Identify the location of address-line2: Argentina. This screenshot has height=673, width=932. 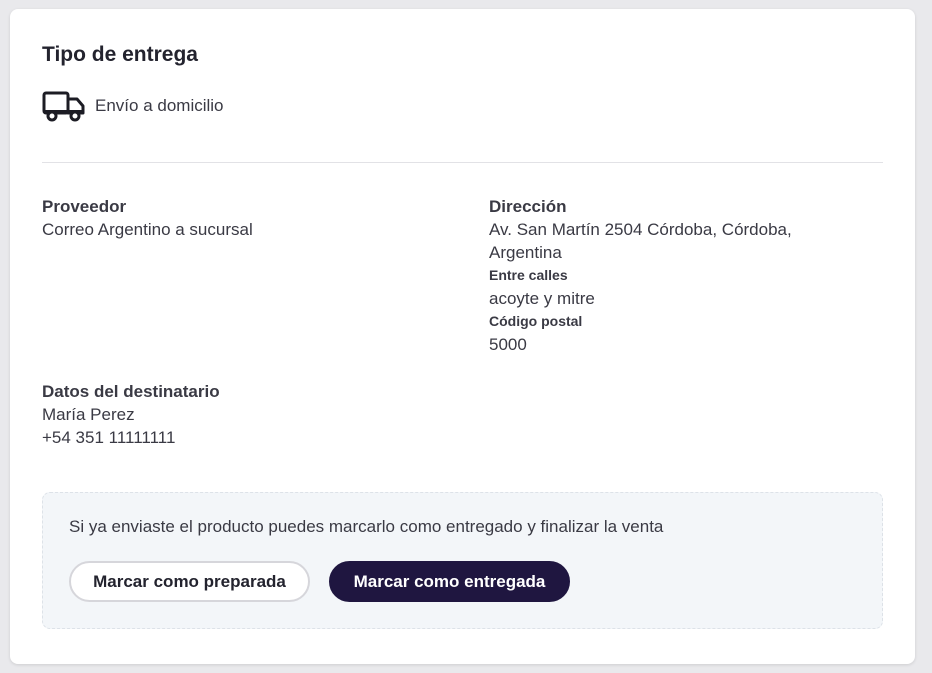
(525, 252).